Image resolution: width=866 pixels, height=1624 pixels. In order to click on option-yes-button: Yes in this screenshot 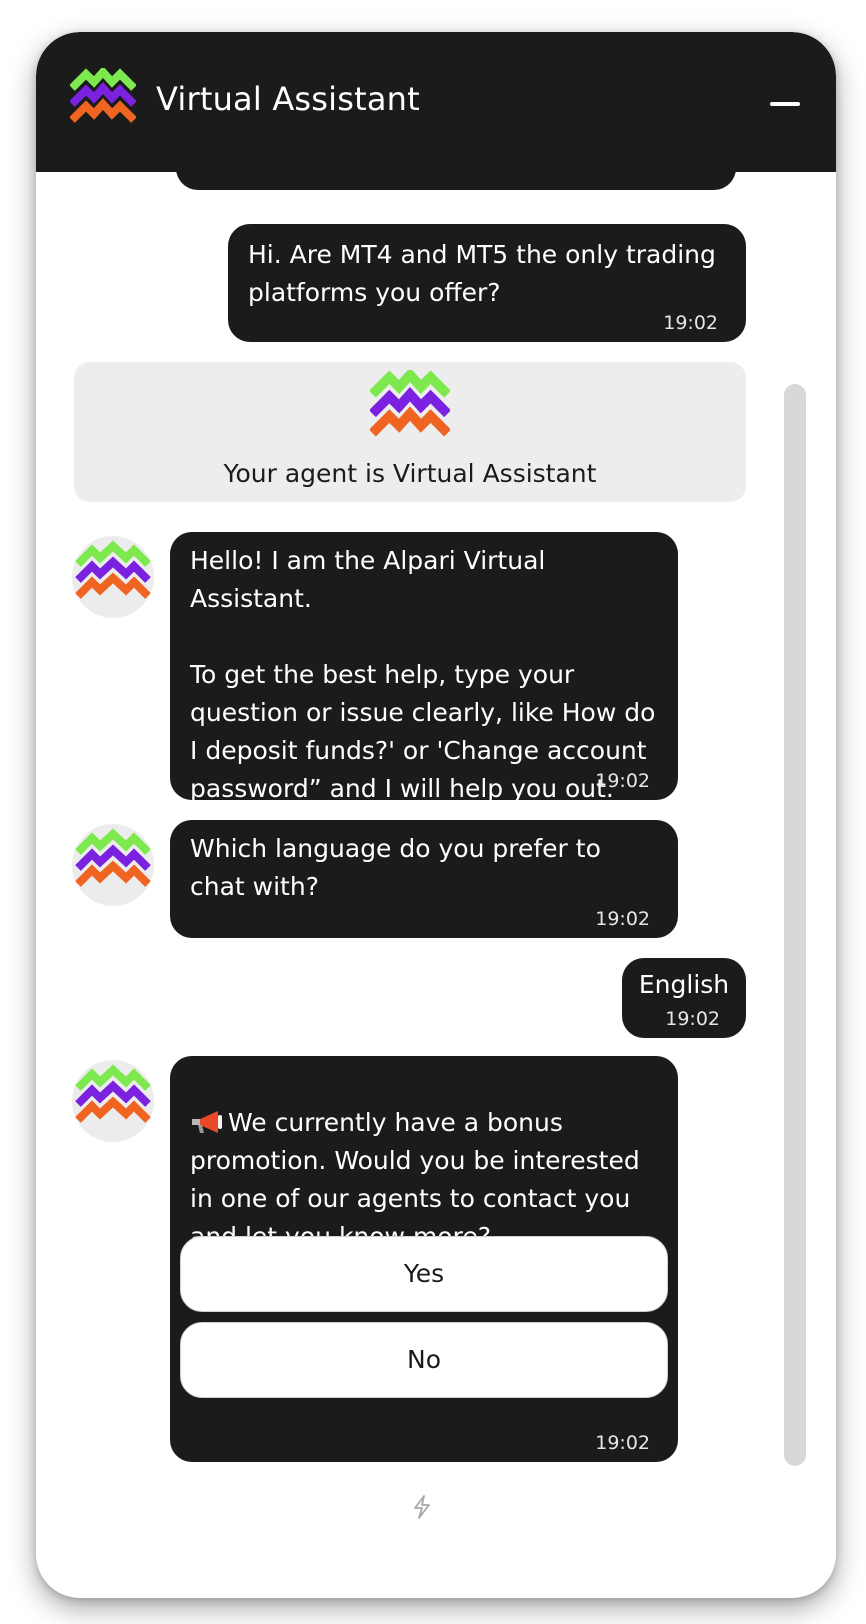, I will do `click(424, 1274)`.